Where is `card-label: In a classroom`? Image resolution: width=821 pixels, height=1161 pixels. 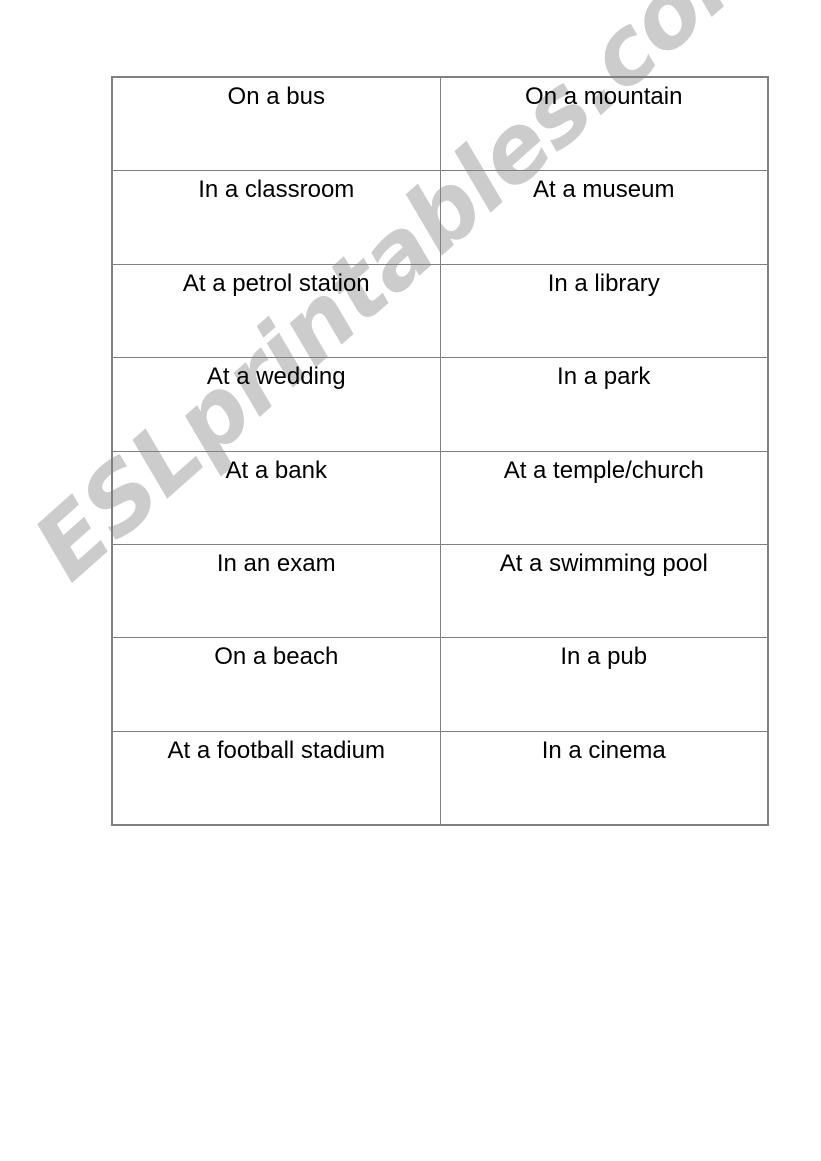
card-label: In a classroom is located at coordinates (276, 190).